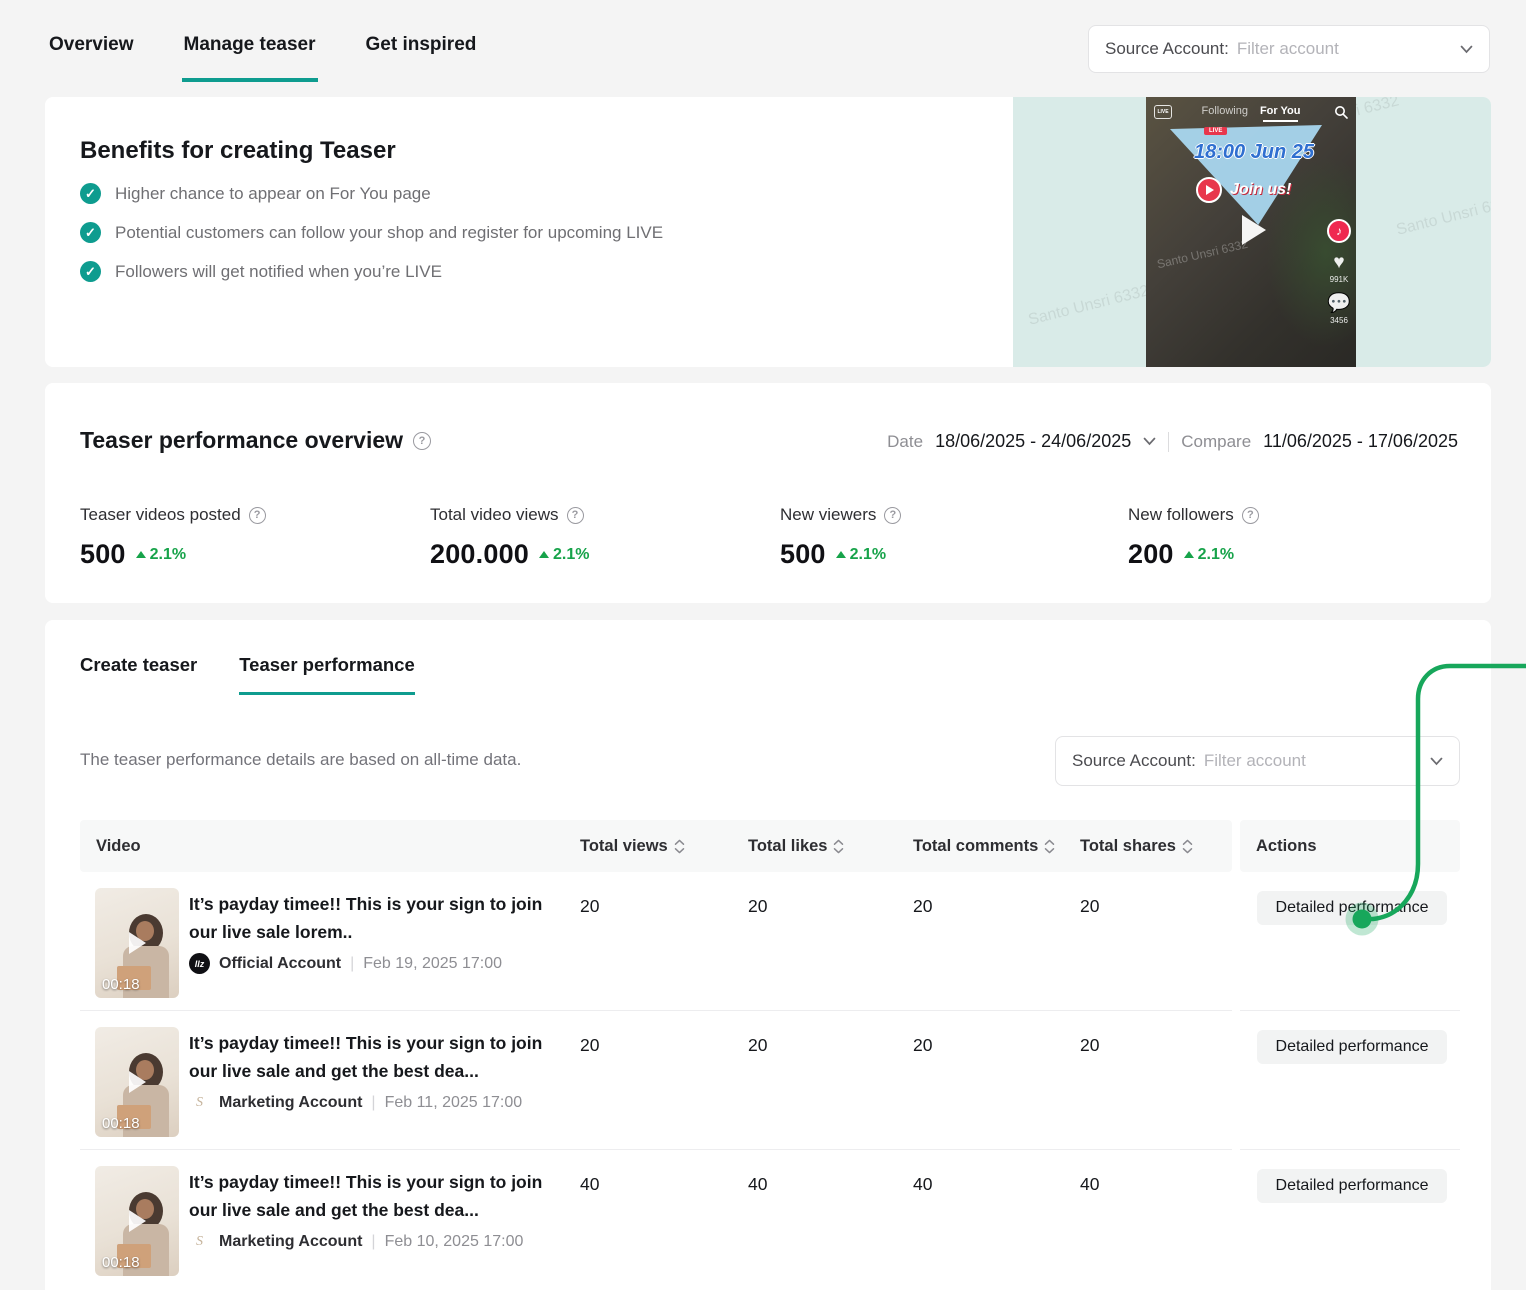 The height and width of the screenshot is (1290, 1526). Describe the element at coordinates (1033, 441) in the screenshot. I see `date-range-value: 18/06/2025 - 24/06/2025` at that location.